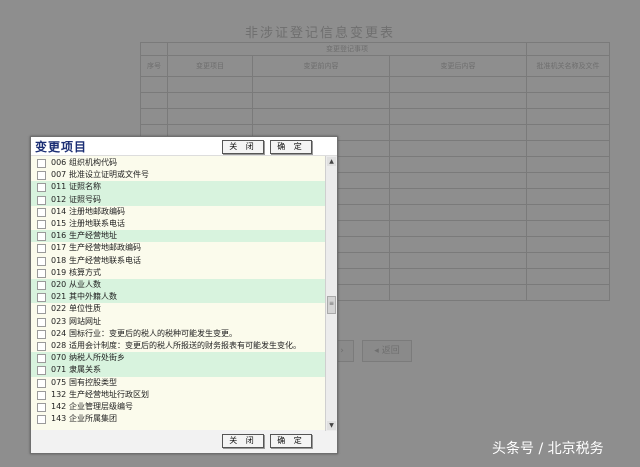 This screenshot has width=640, height=467. Describe the element at coordinates (178, 212) in the screenshot. I see `list-item: 014 注册地邮政编码` at that location.